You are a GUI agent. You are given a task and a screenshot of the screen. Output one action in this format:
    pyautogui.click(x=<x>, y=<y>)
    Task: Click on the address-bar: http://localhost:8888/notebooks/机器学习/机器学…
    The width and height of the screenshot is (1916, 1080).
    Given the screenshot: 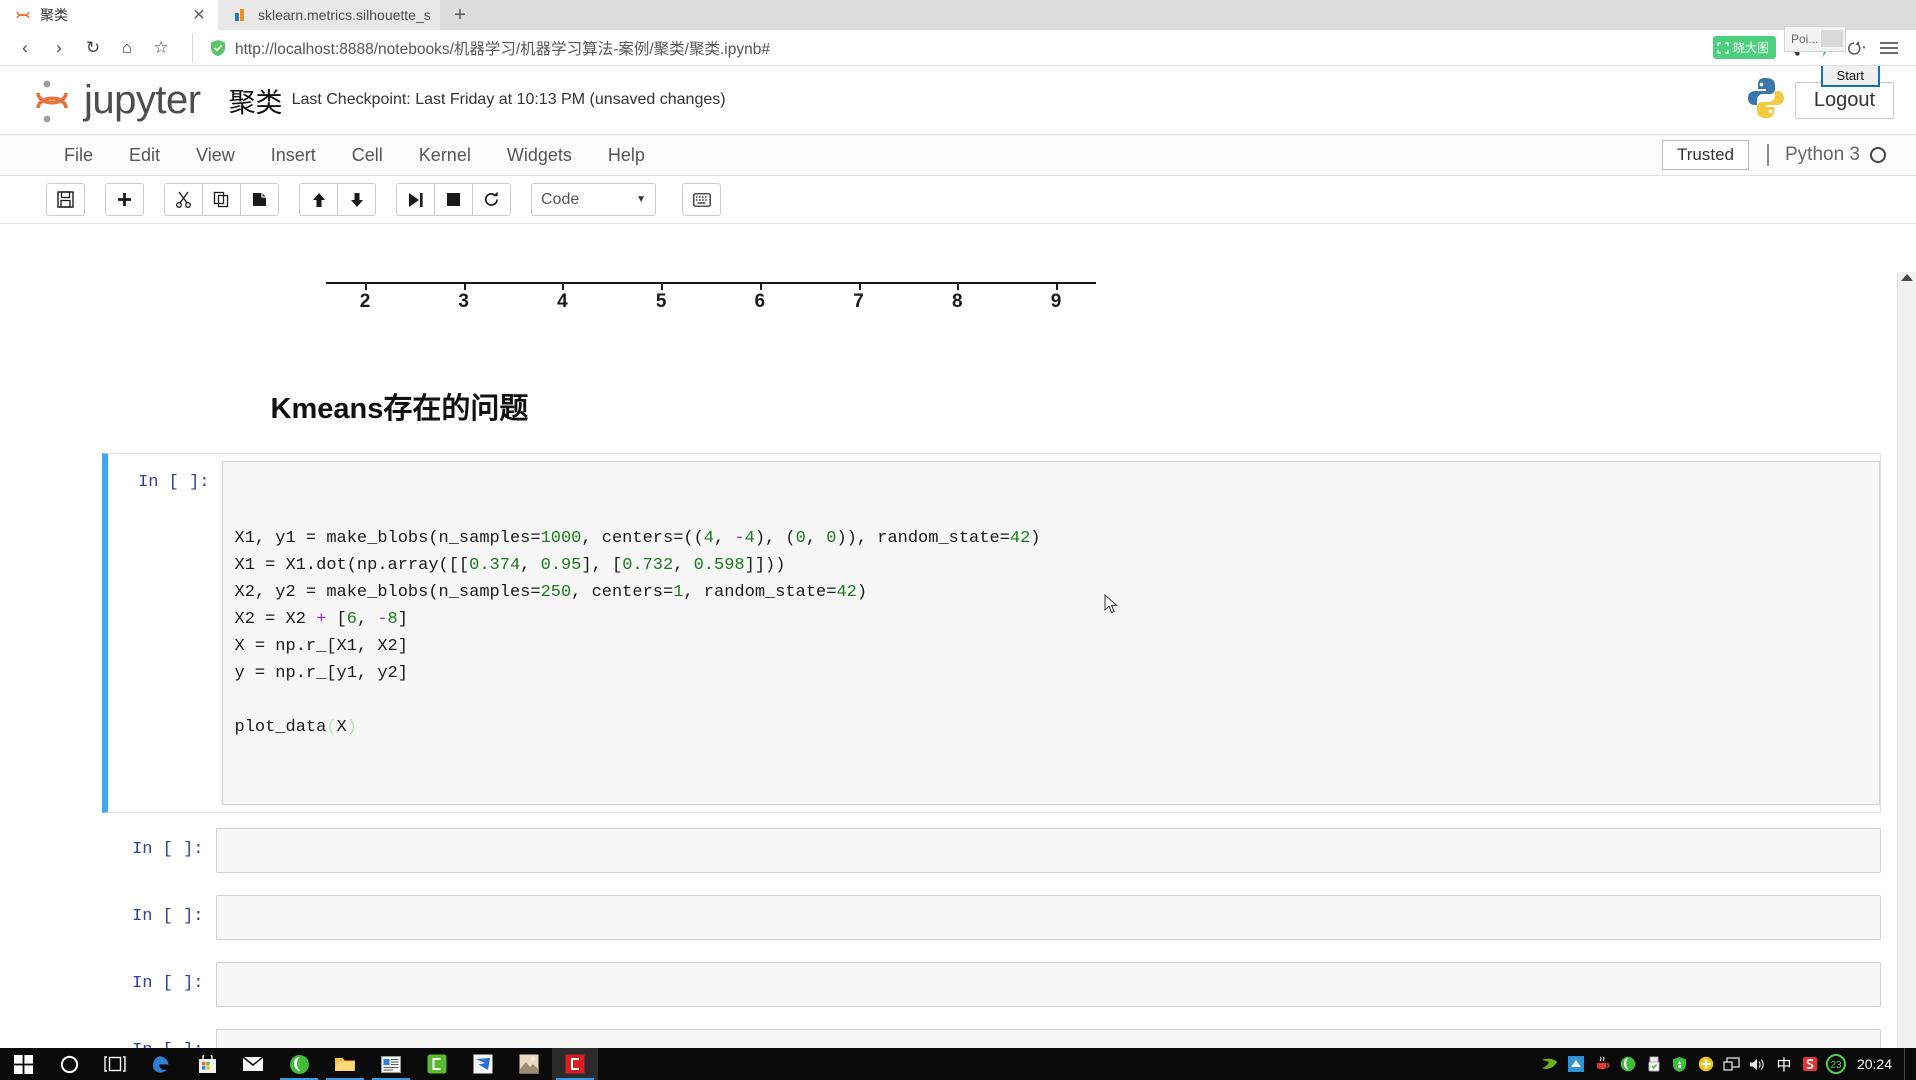 What is the action you would take?
    pyautogui.click(x=949, y=47)
    